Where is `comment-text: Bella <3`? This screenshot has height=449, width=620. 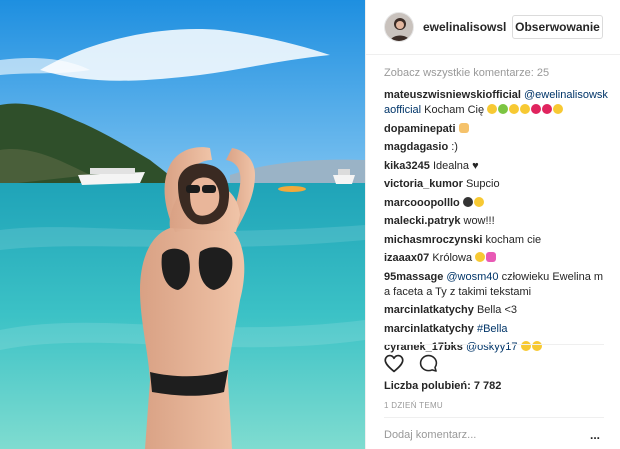
comment-text: Bella <3 is located at coordinates (497, 310).